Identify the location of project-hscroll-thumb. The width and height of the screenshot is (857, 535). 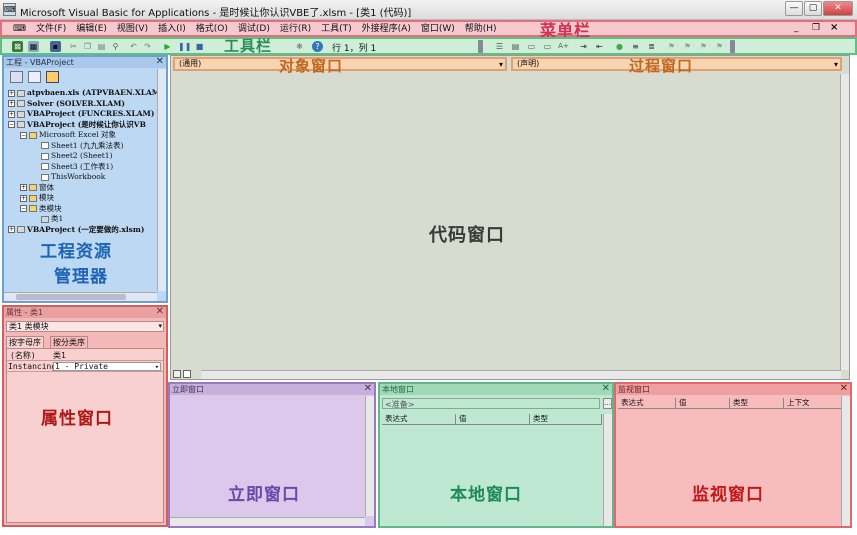
(71, 297).